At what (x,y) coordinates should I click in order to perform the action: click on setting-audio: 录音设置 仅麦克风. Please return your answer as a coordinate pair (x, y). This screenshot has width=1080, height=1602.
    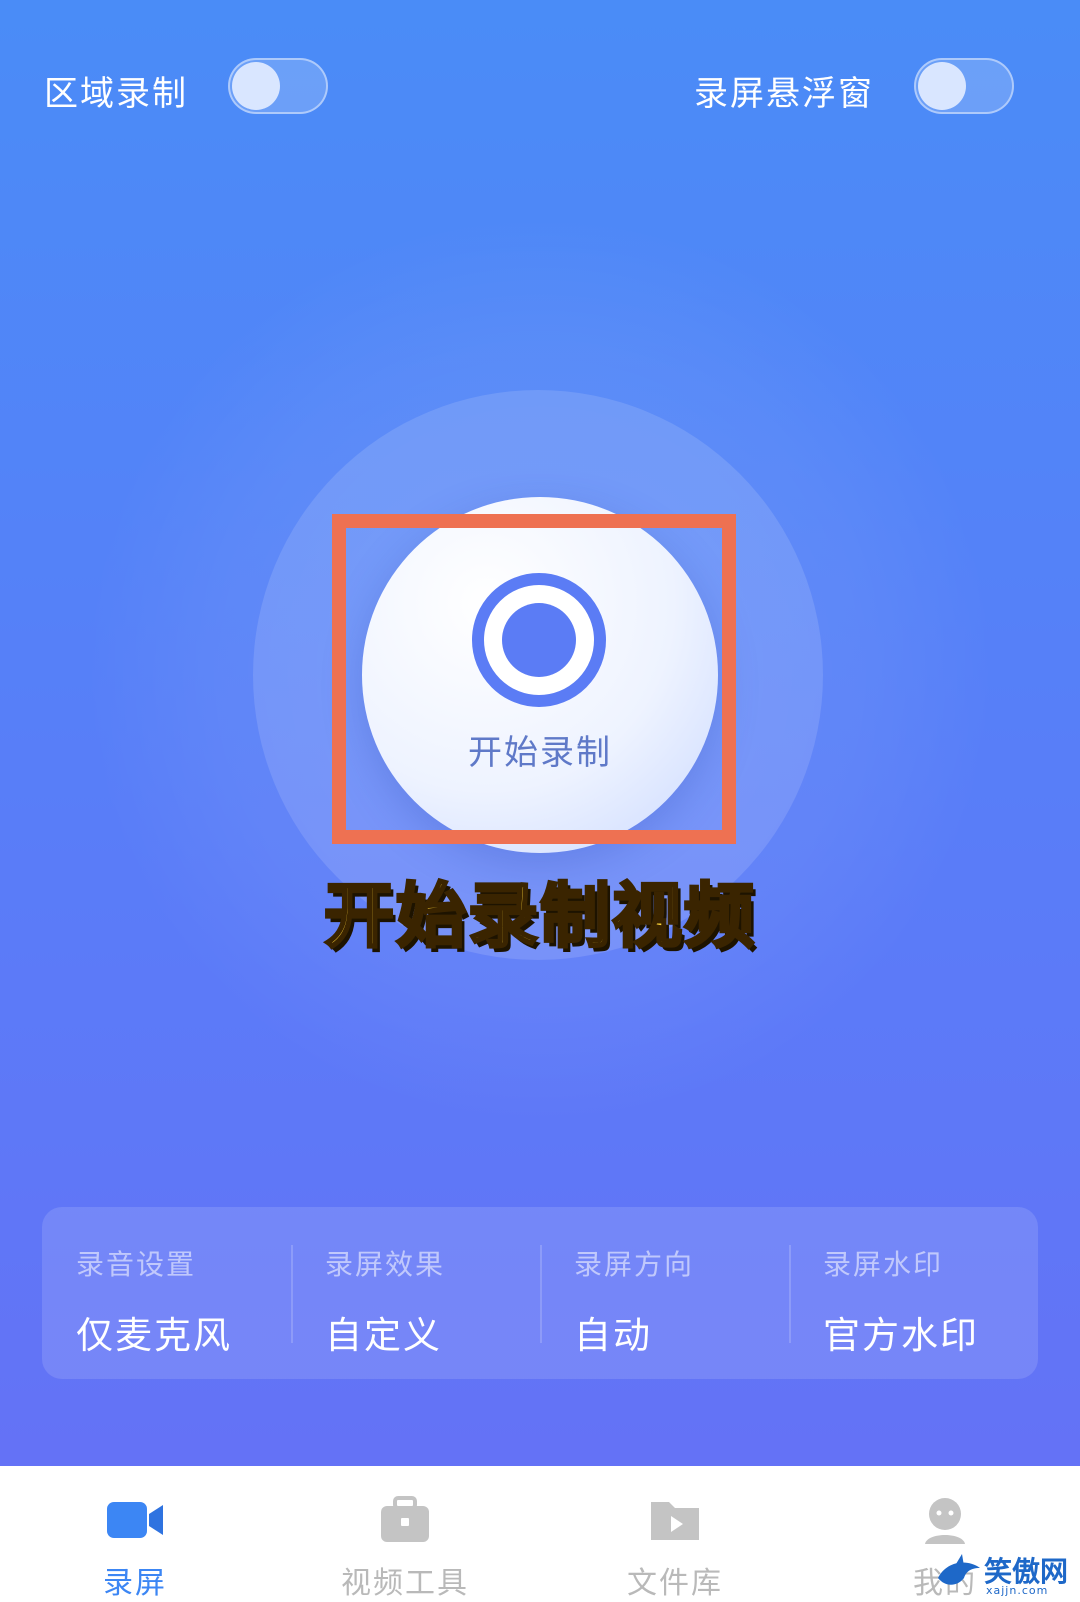
    Looking at the image, I should click on (166, 1293).